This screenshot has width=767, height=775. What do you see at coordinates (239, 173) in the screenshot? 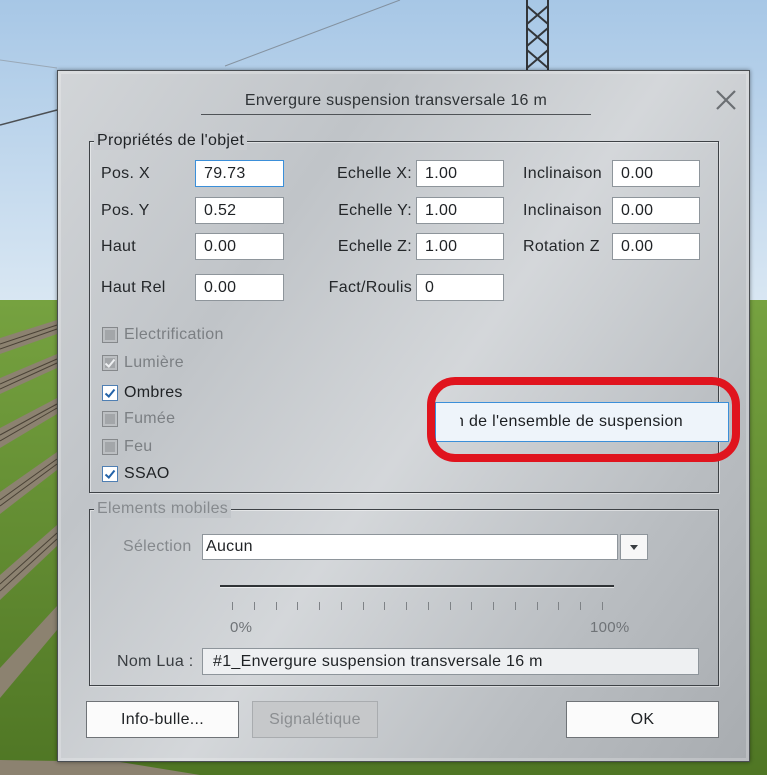
I see `pos-x-input: 79.73` at bounding box center [239, 173].